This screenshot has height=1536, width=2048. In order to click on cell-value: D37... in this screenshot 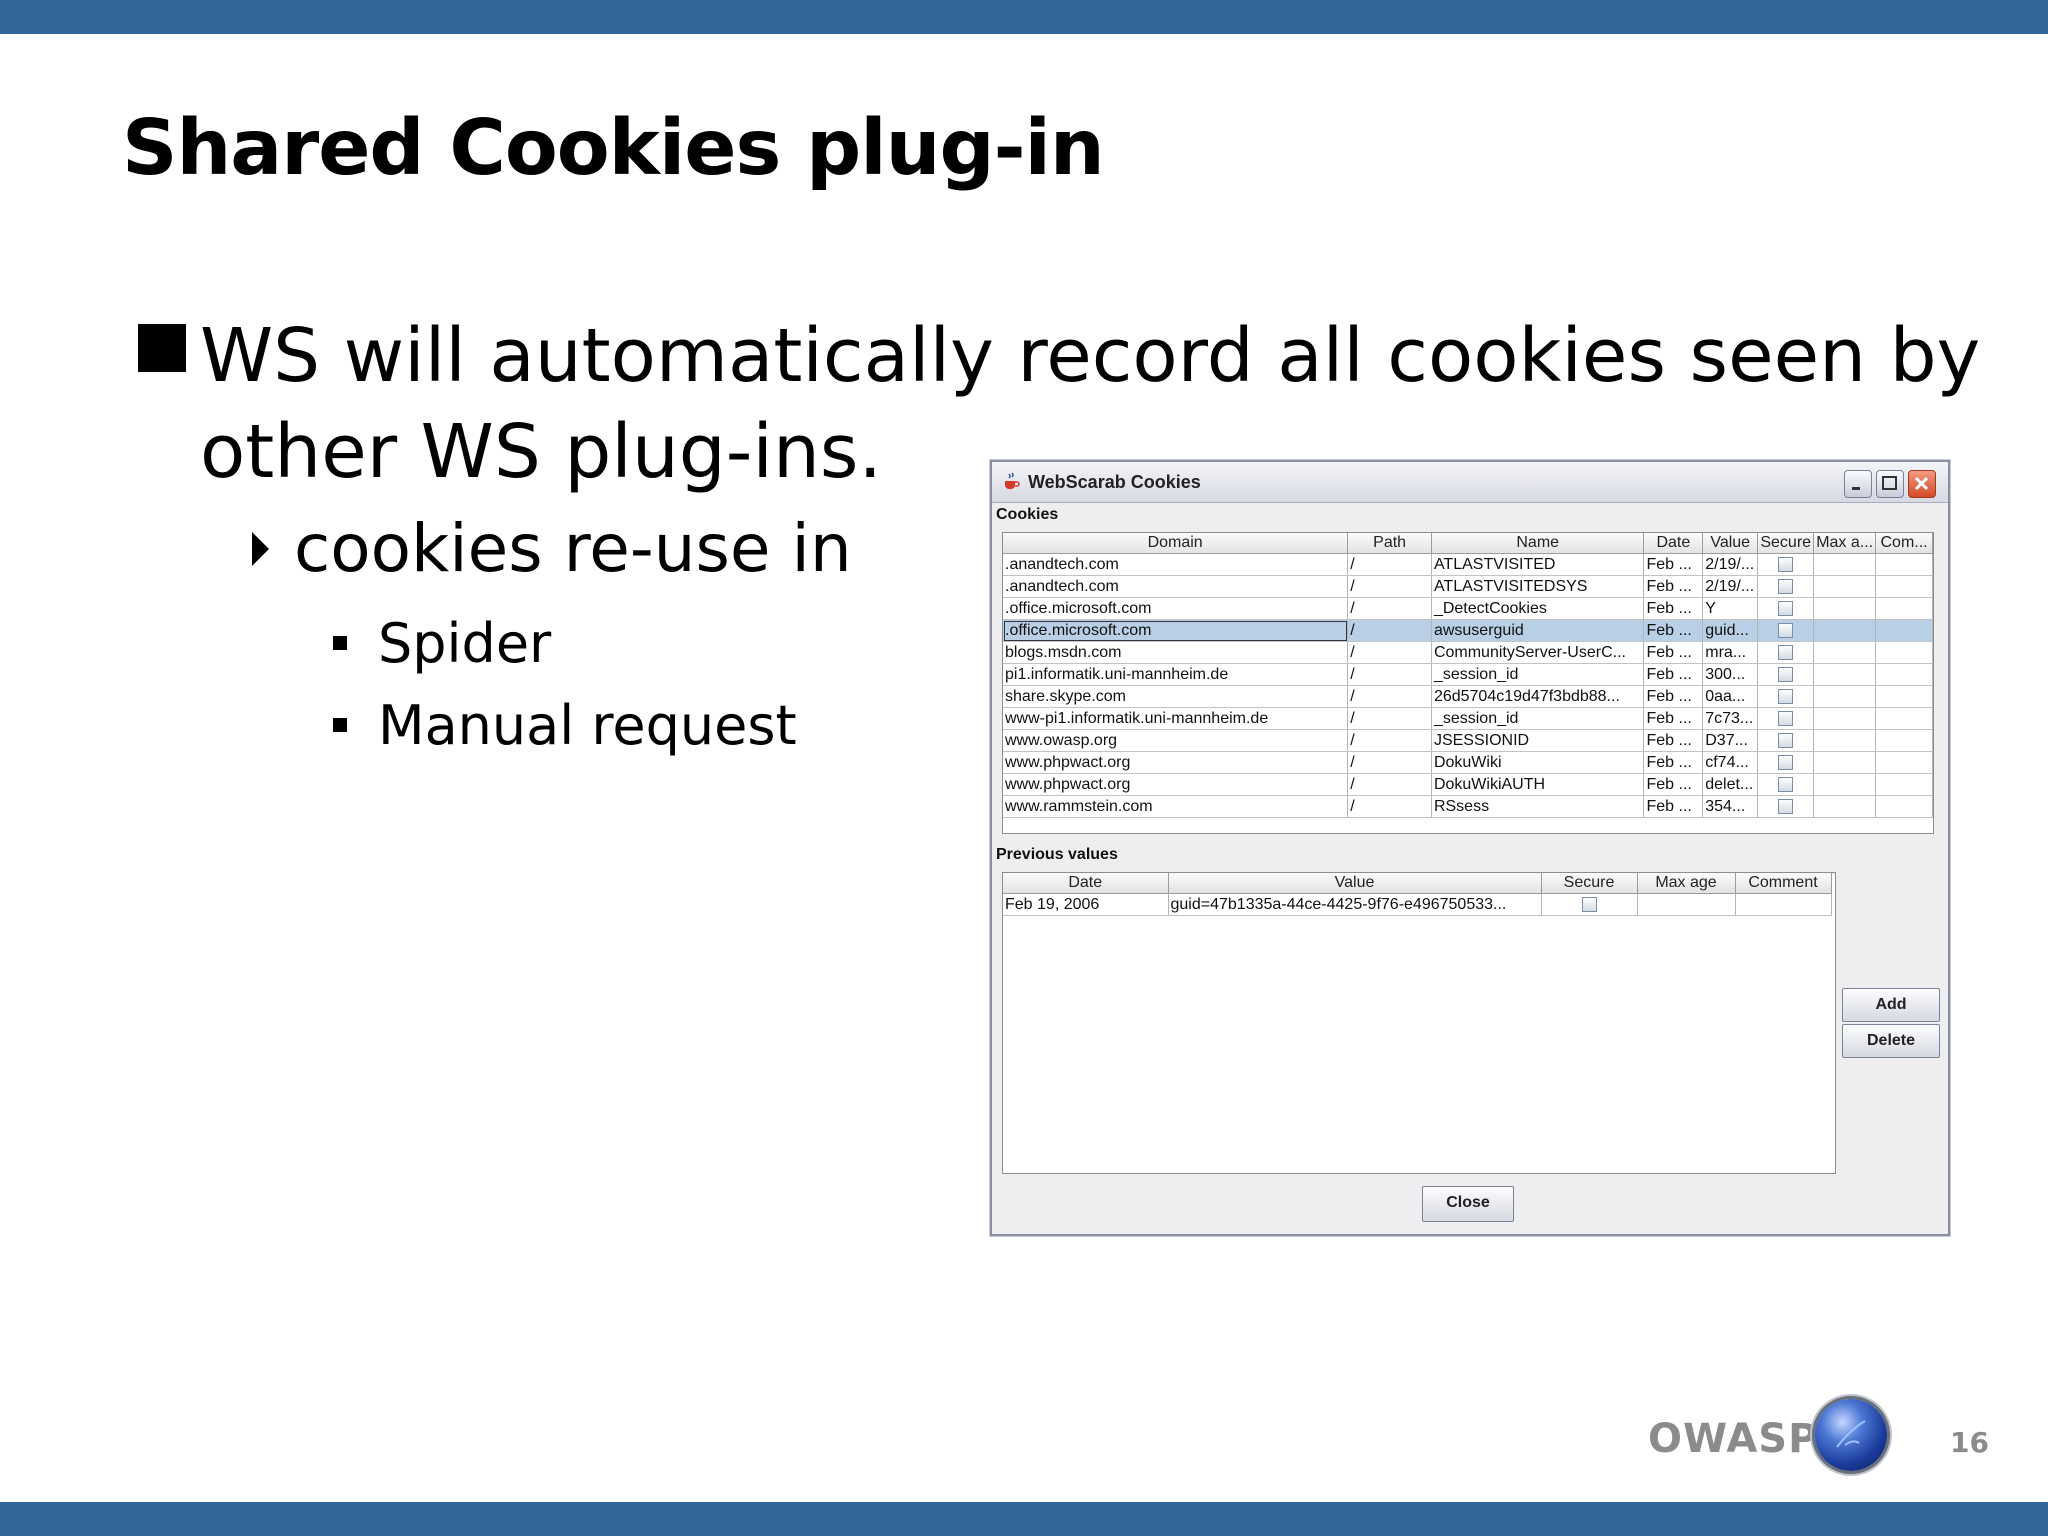, I will do `click(1730, 740)`.